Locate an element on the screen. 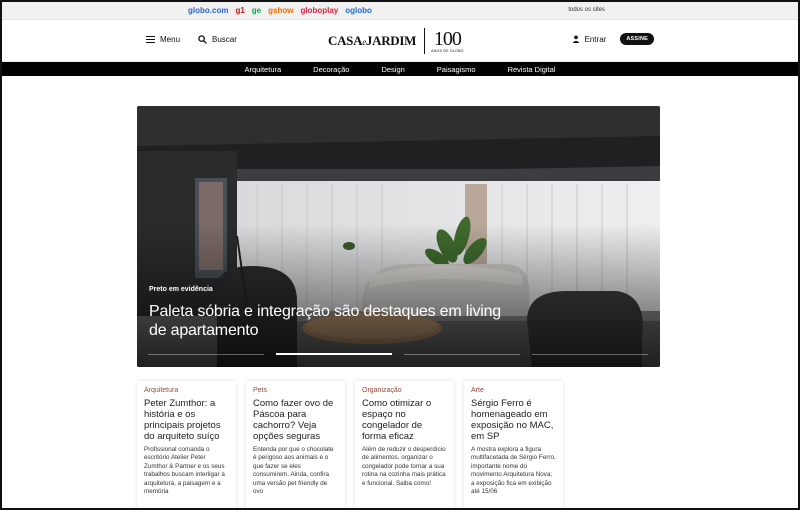  search-label: Buscar is located at coordinates (224, 39).